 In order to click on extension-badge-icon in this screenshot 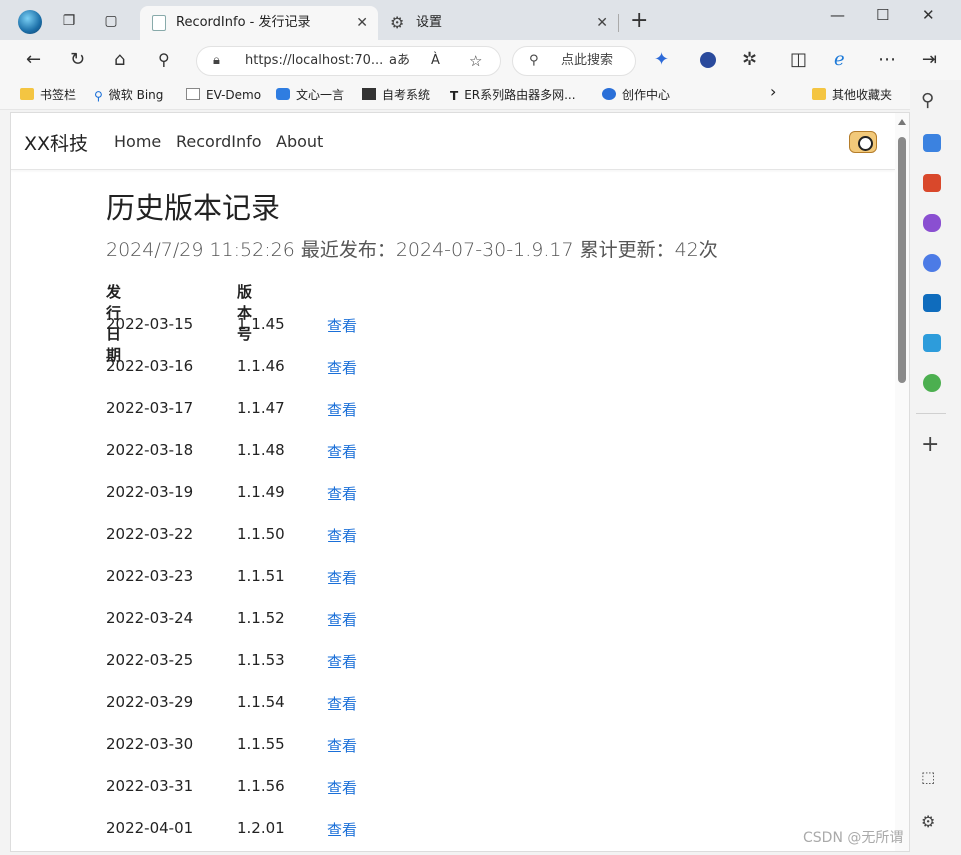, I will do `click(708, 60)`.